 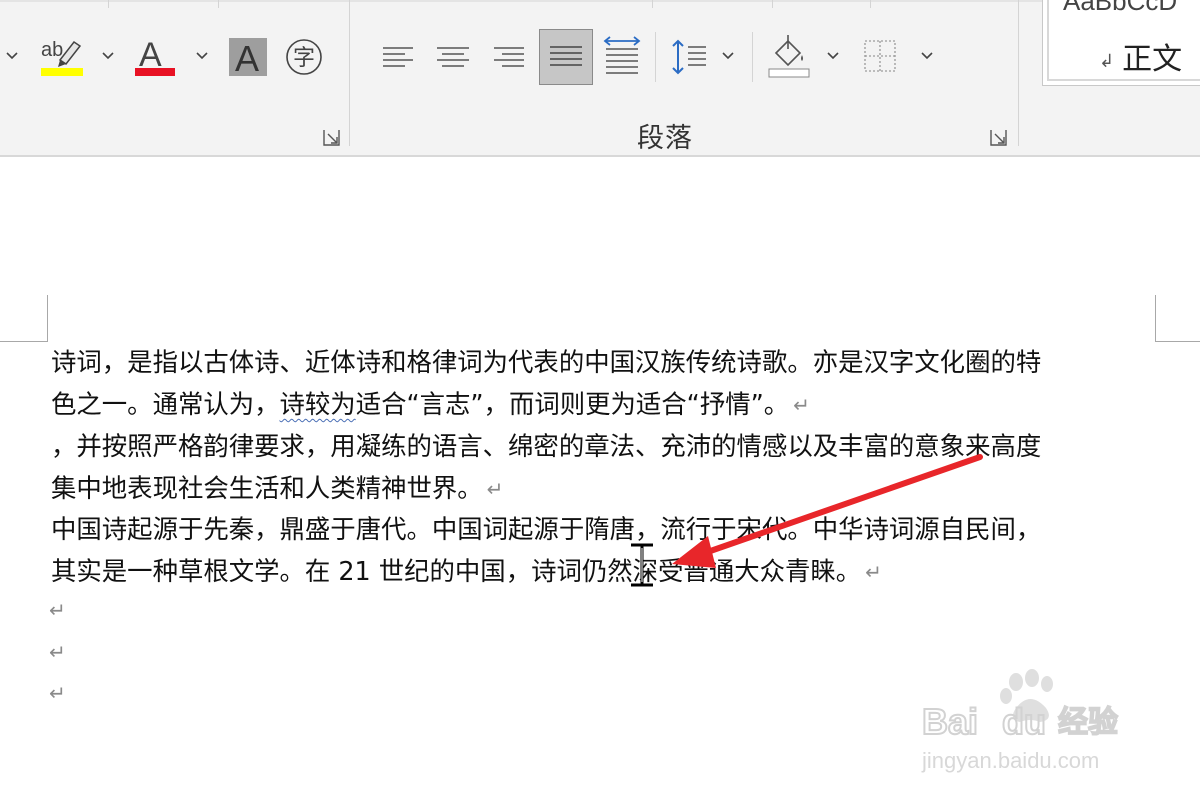 I want to click on align-left-button, so click(x=398, y=58).